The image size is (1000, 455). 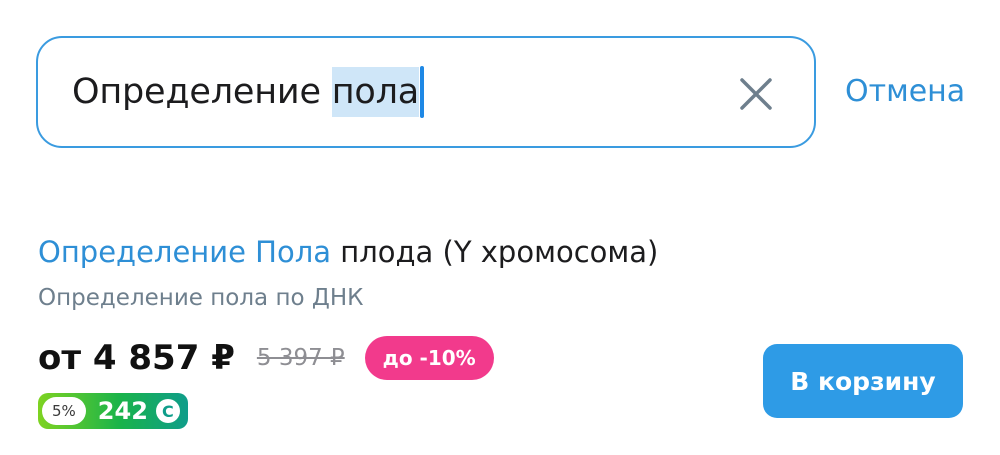 I want to click on cancel-button: Отмена, so click(x=905, y=91).